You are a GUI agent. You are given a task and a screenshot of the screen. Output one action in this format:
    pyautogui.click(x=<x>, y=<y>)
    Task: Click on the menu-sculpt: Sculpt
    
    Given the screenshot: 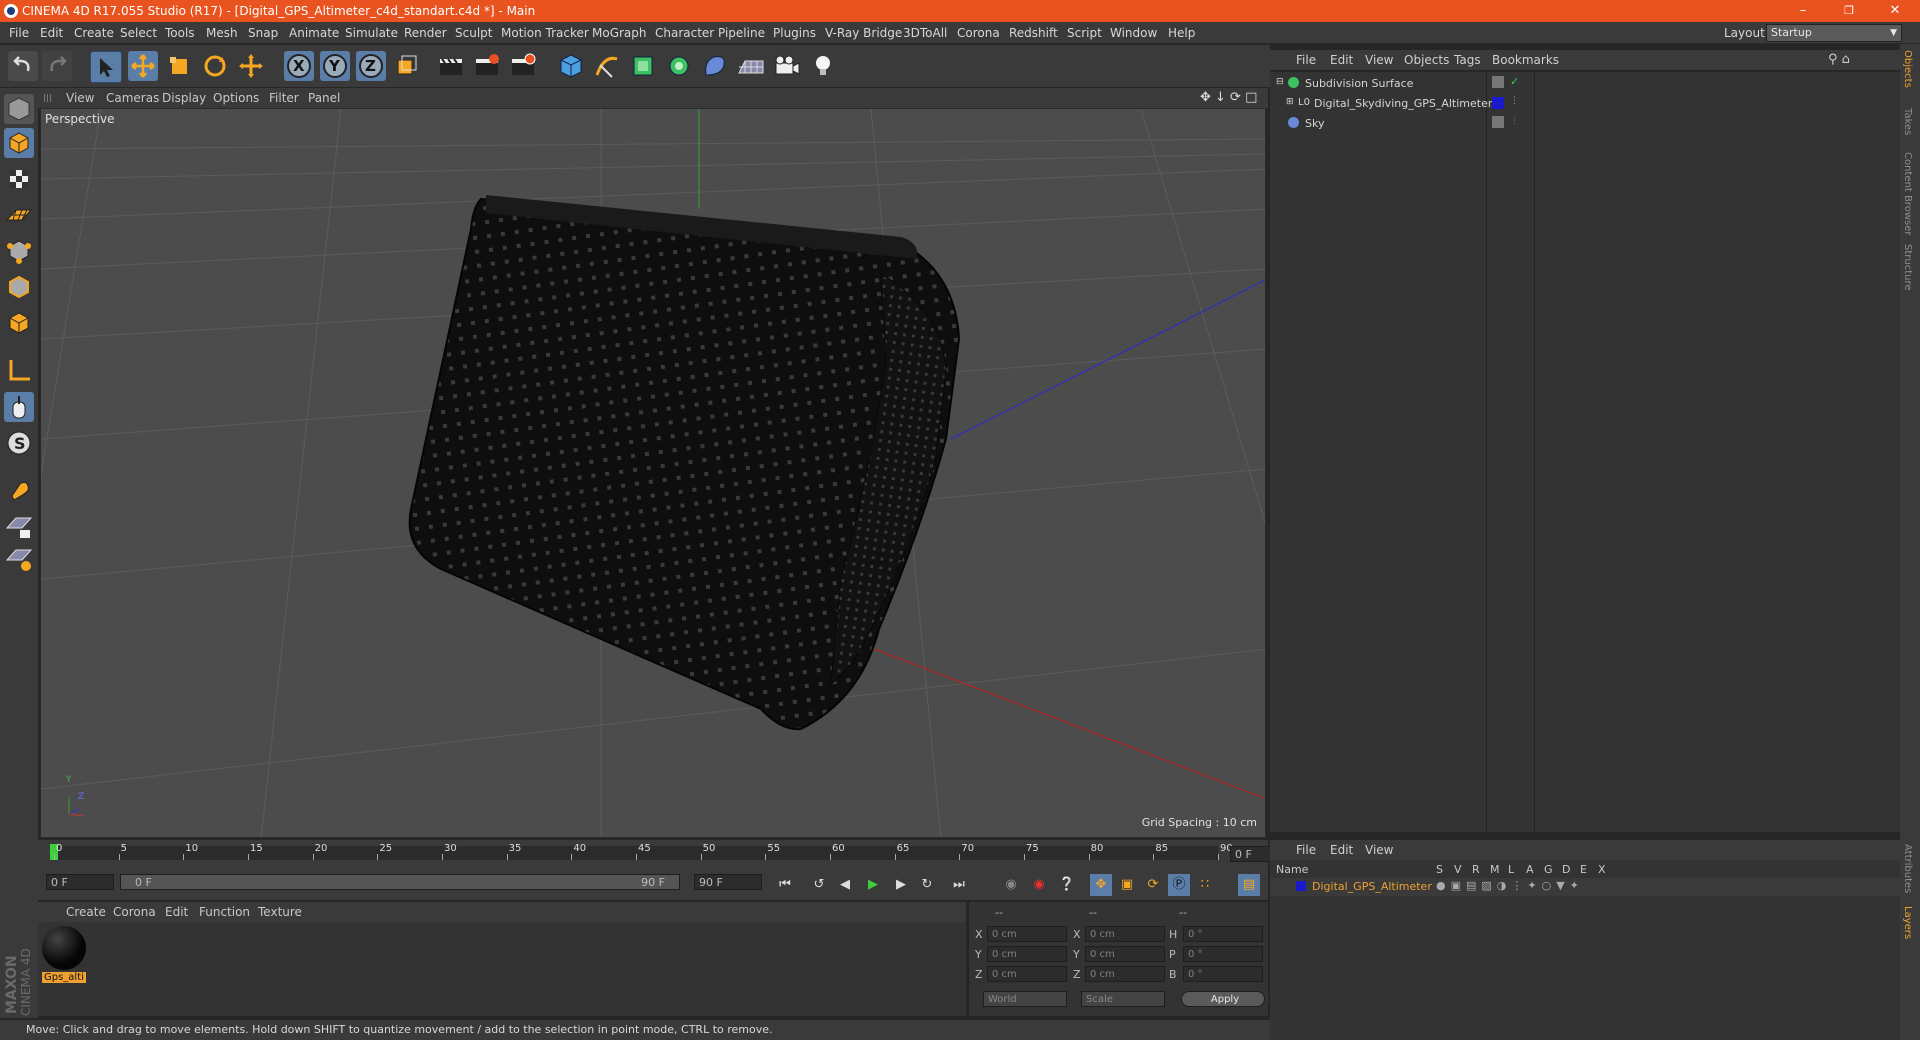 What is the action you would take?
    pyautogui.click(x=473, y=33)
    